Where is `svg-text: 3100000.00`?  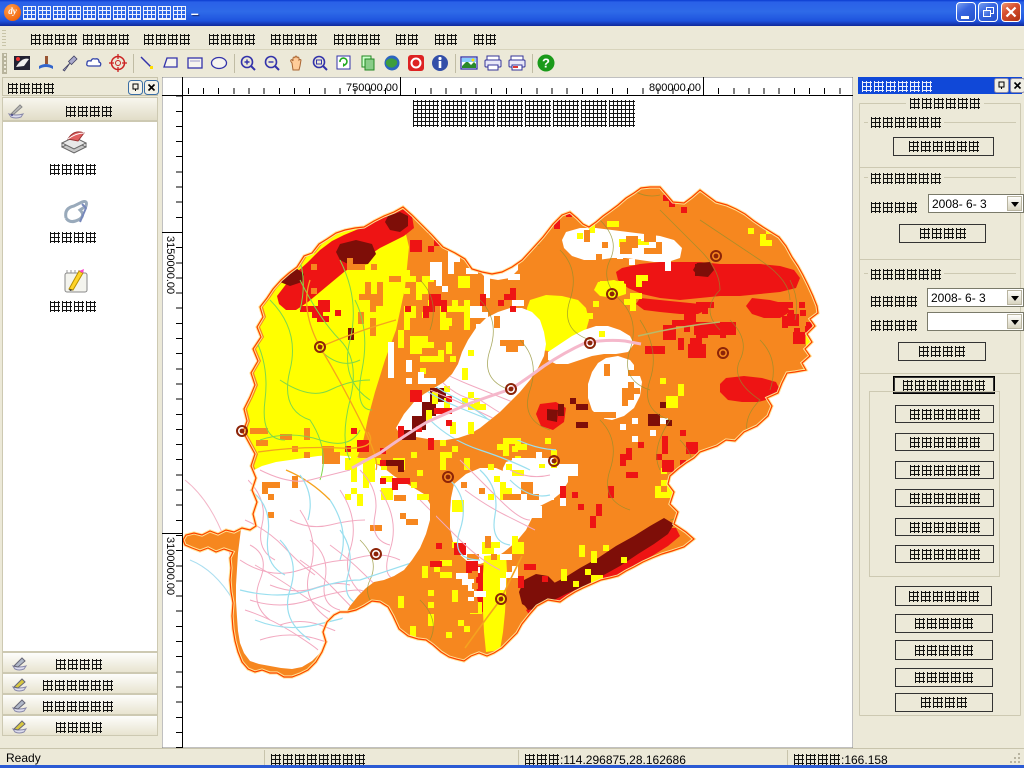
svg-text: 3100000.00 is located at coordinates (170, 566).